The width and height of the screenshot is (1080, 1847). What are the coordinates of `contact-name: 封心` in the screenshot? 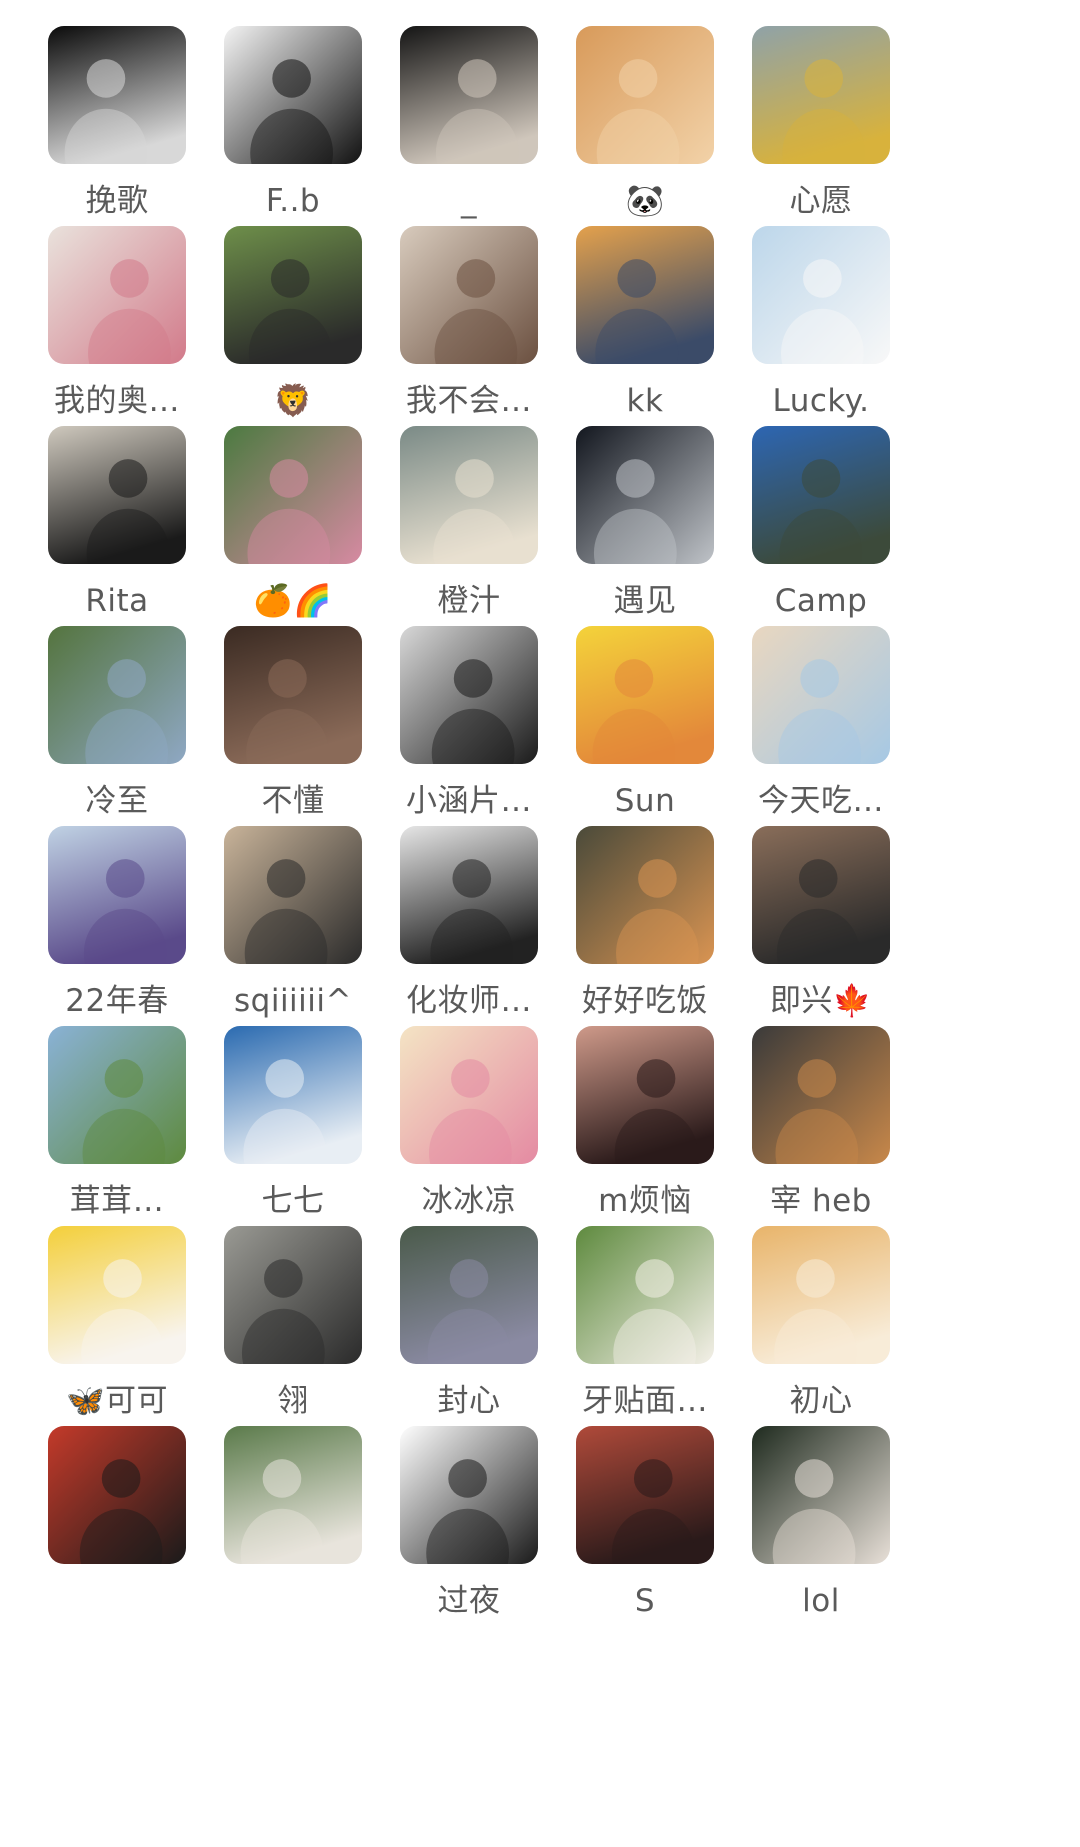 It's located at (469, 1401).